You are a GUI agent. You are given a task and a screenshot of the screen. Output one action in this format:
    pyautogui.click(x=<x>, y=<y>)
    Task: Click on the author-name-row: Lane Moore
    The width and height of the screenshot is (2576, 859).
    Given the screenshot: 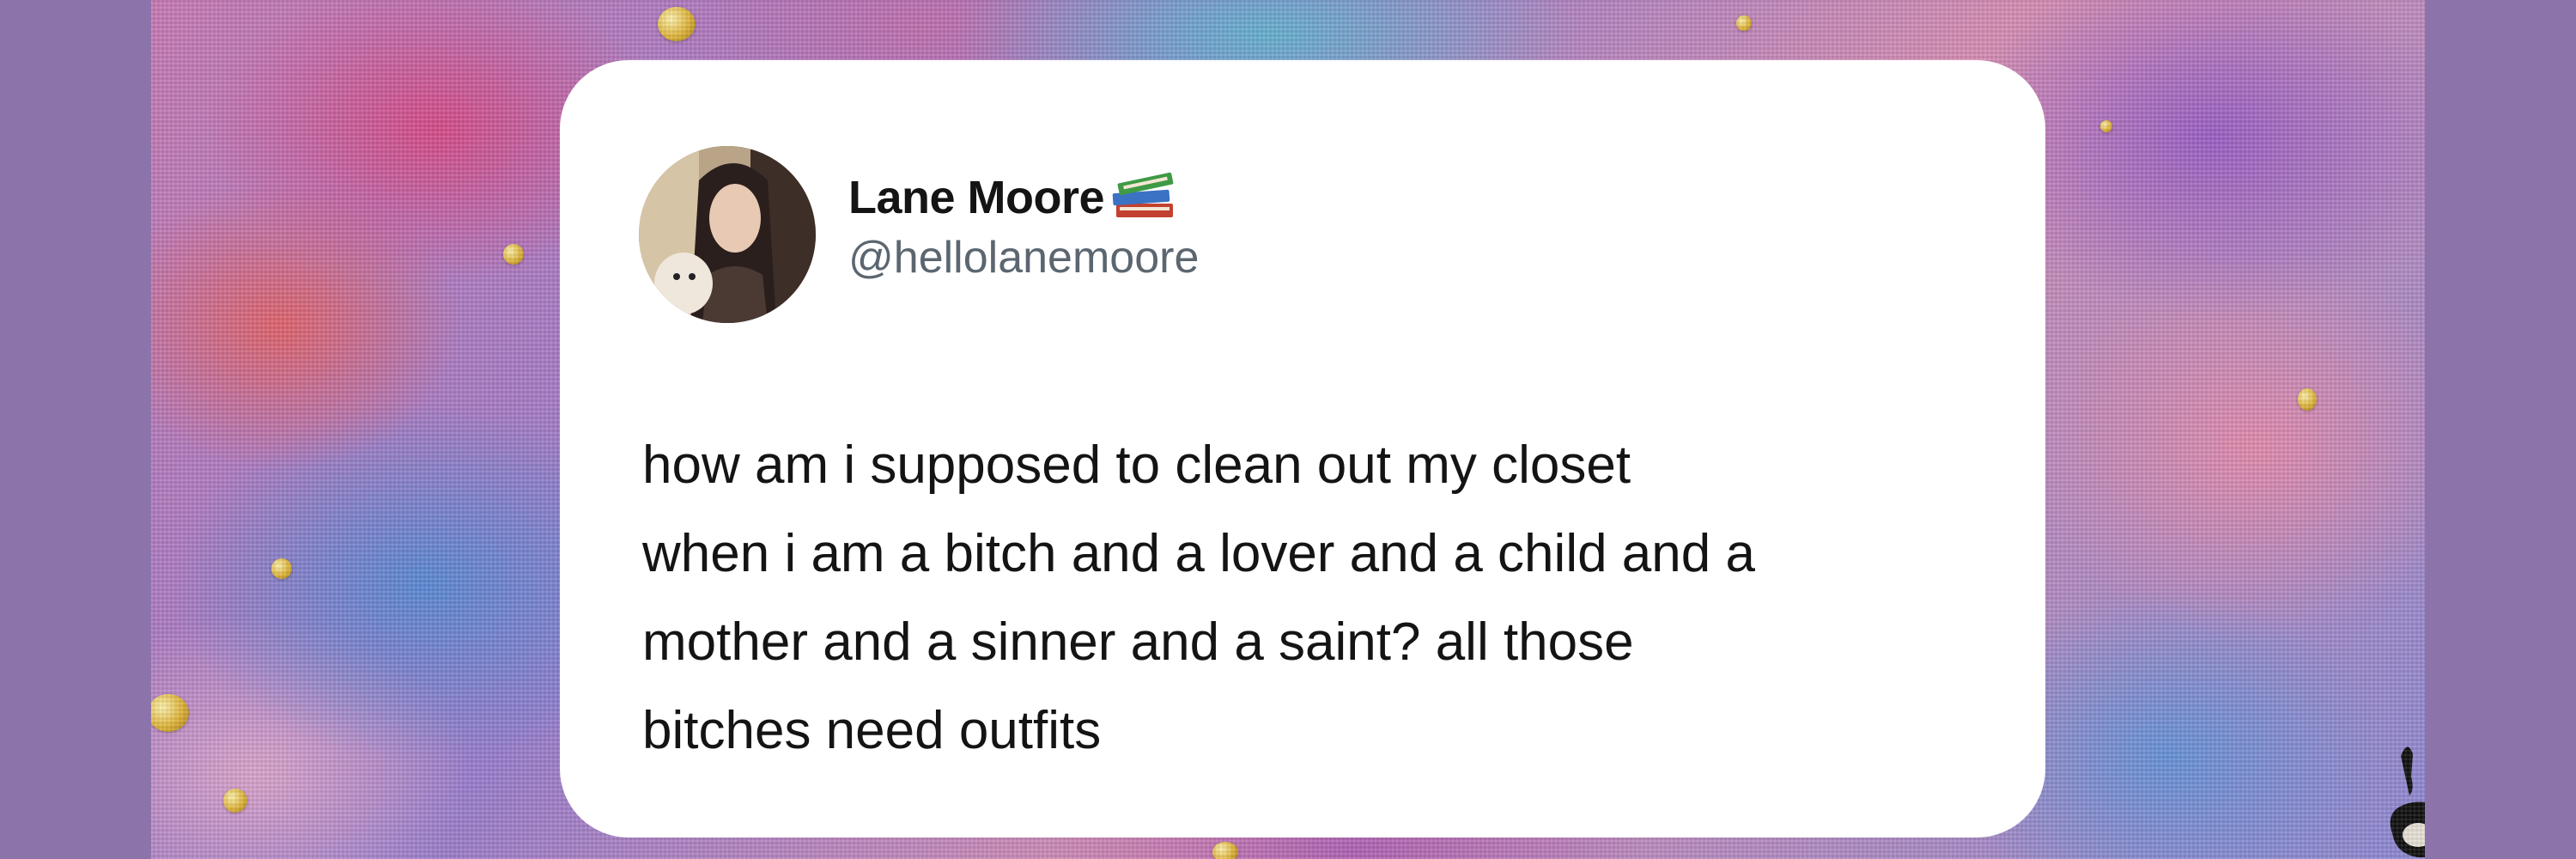 What is the action you would take?
    pyautogui.click(x=1013, y=198)
    